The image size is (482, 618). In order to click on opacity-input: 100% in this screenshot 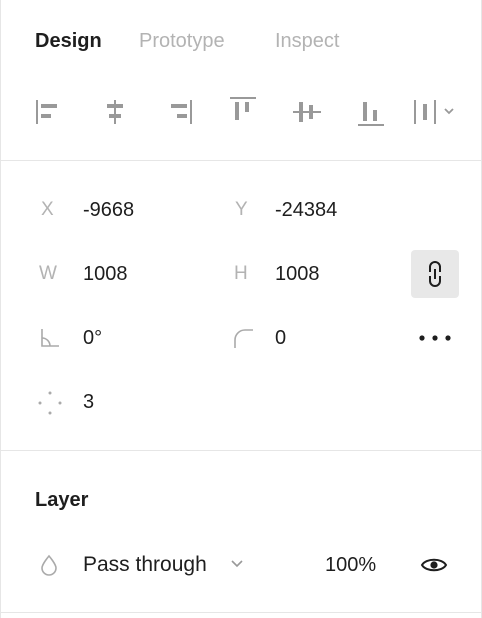, I will do `click(350, 565)`.